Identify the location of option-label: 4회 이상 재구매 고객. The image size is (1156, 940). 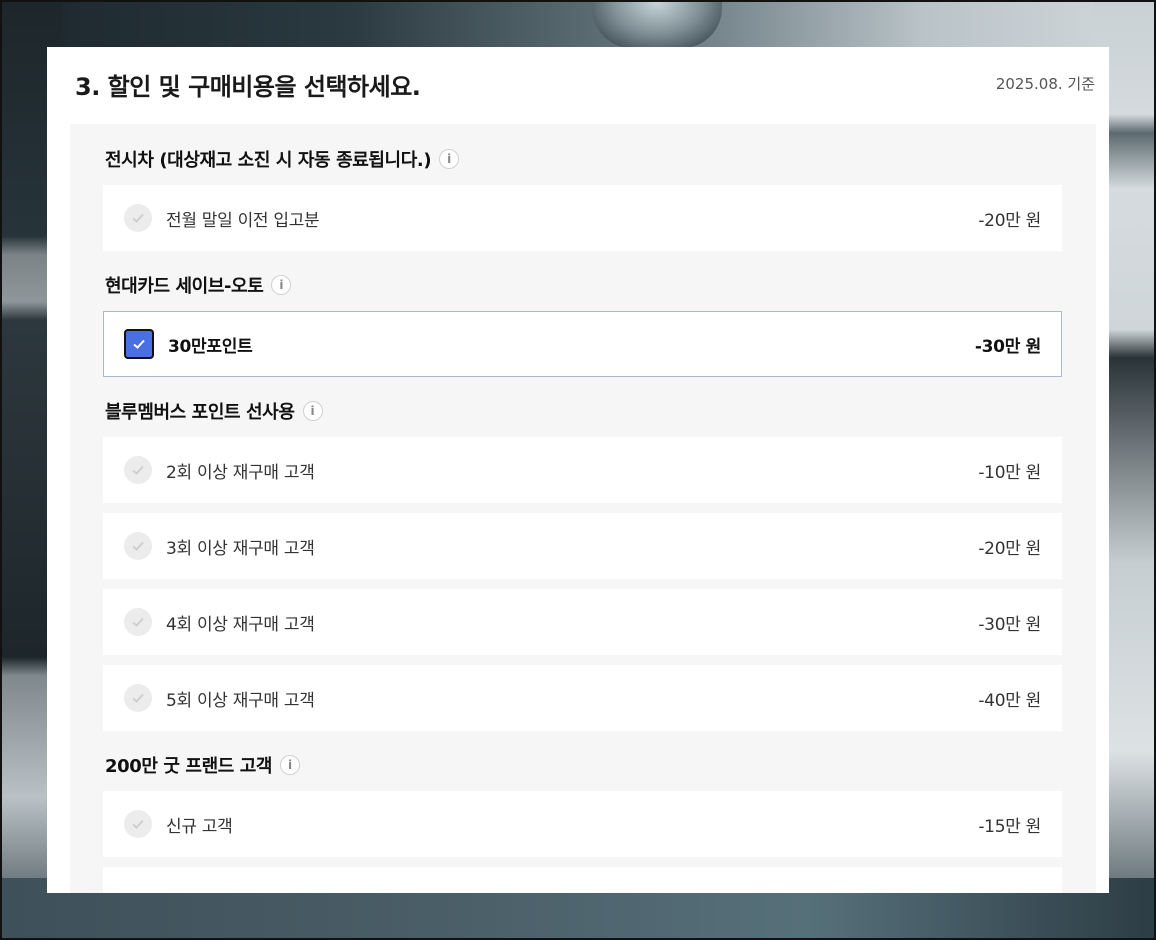
(240, 624).